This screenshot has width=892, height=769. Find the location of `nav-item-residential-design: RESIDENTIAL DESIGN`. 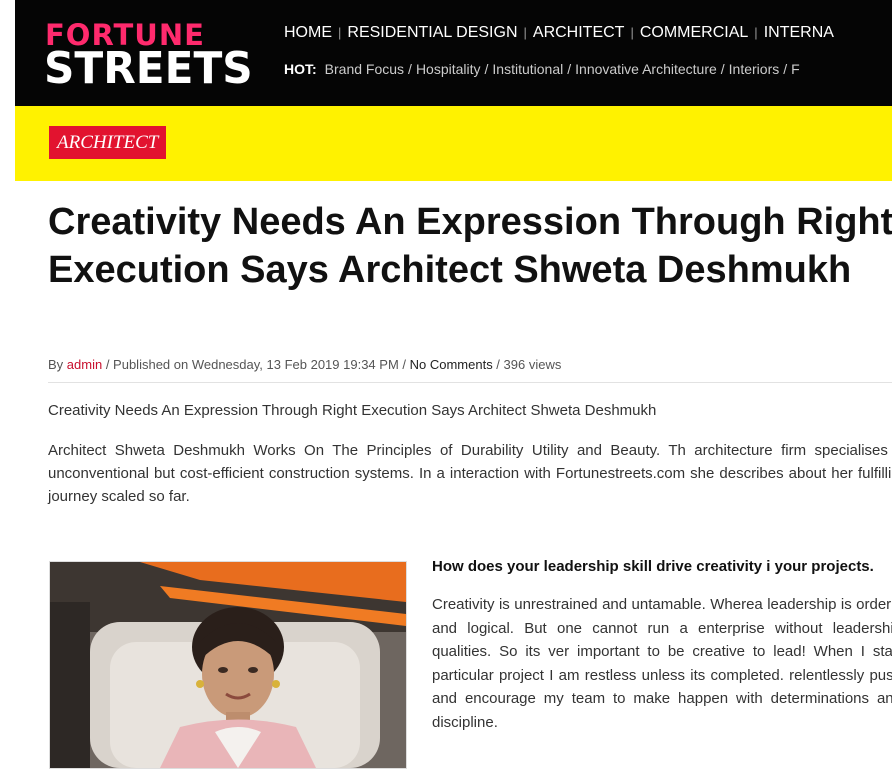

nav-item-residential-design: RESIDENTIAL DESIGN is located at coordinates (432, 32).